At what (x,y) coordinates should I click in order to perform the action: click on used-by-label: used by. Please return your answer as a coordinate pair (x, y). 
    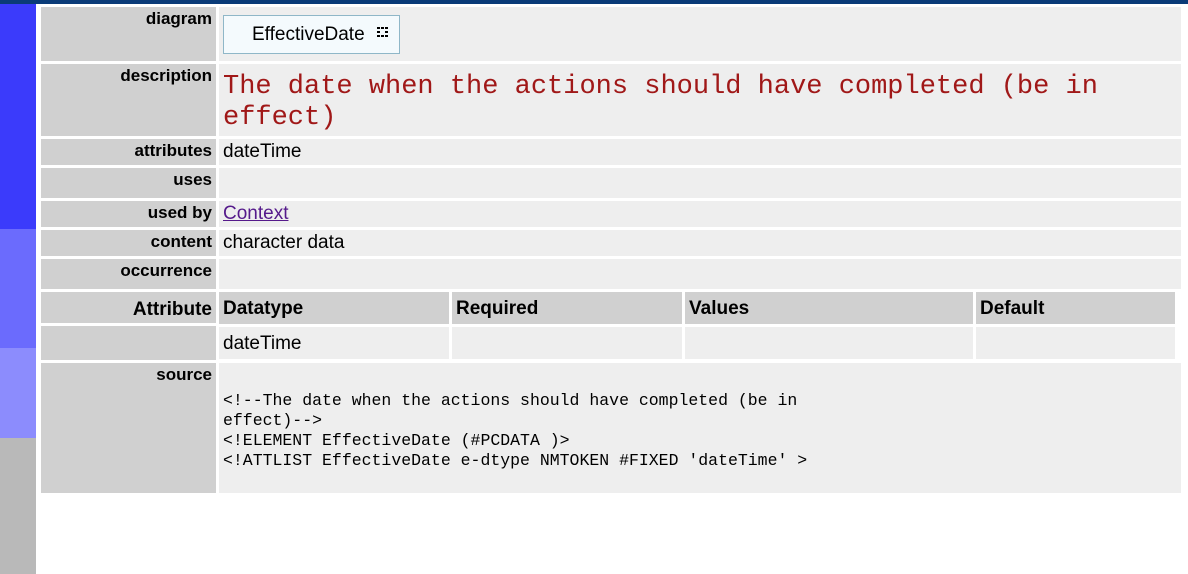
    Looking at the image, I should click on (128, 214).